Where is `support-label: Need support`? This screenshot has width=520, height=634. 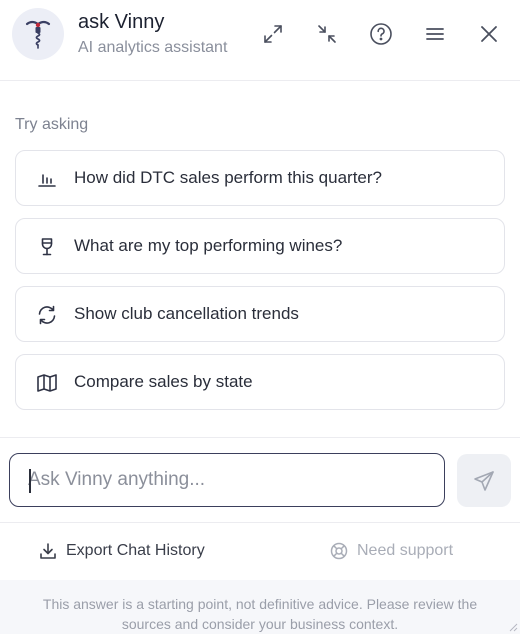 support-label: Need support is located at coordinates (405, 550).